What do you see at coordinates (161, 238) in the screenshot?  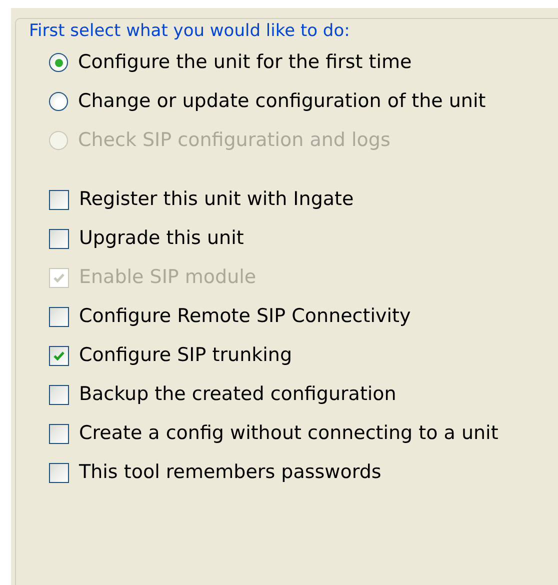 I see `checkbox-label: Upgrade this unit` at bounding box center [161, 238].